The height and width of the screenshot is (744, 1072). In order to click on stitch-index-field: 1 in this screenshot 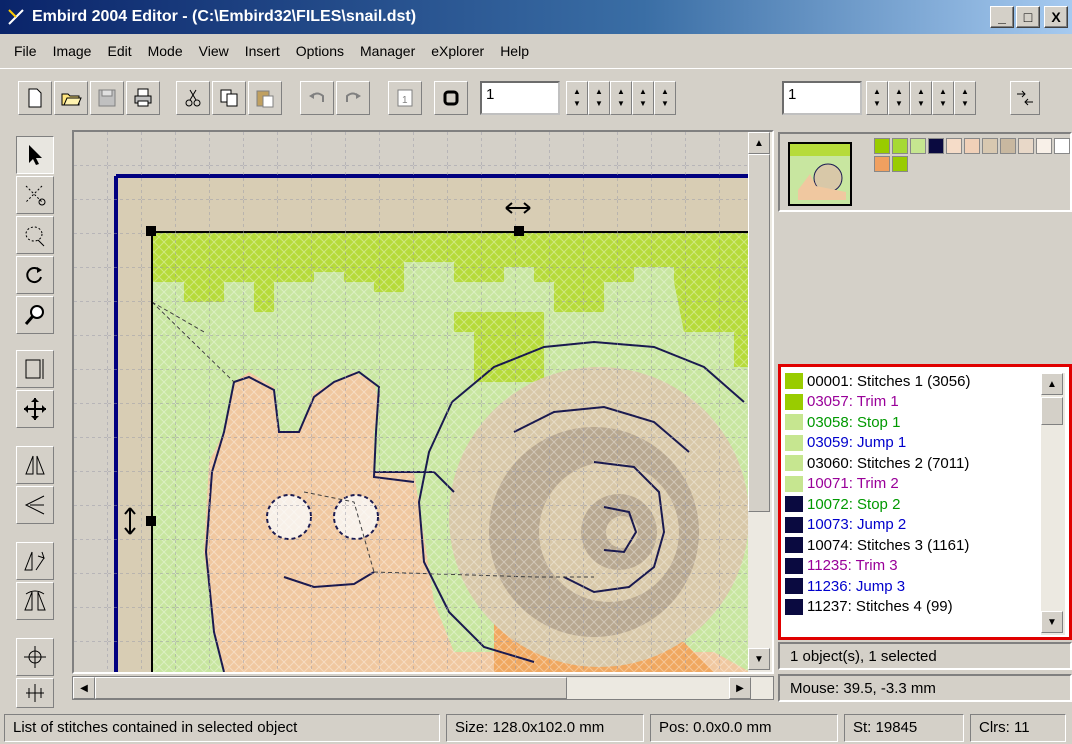, I will do `click(822, 98)`.